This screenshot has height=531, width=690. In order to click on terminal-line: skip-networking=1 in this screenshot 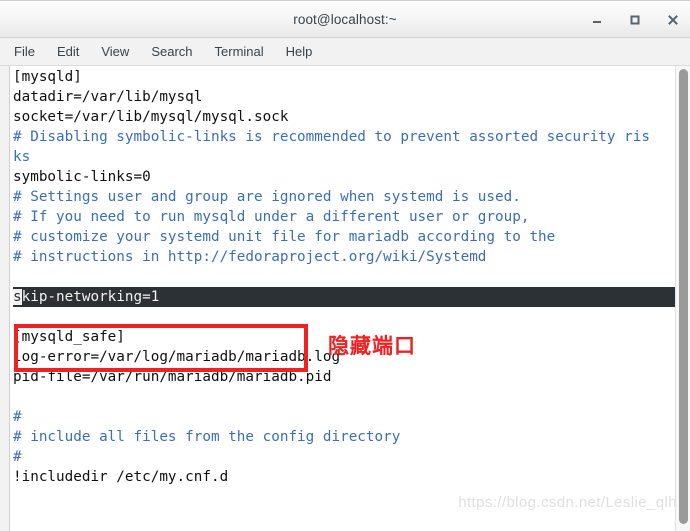, I will do `click(344, 297)`.